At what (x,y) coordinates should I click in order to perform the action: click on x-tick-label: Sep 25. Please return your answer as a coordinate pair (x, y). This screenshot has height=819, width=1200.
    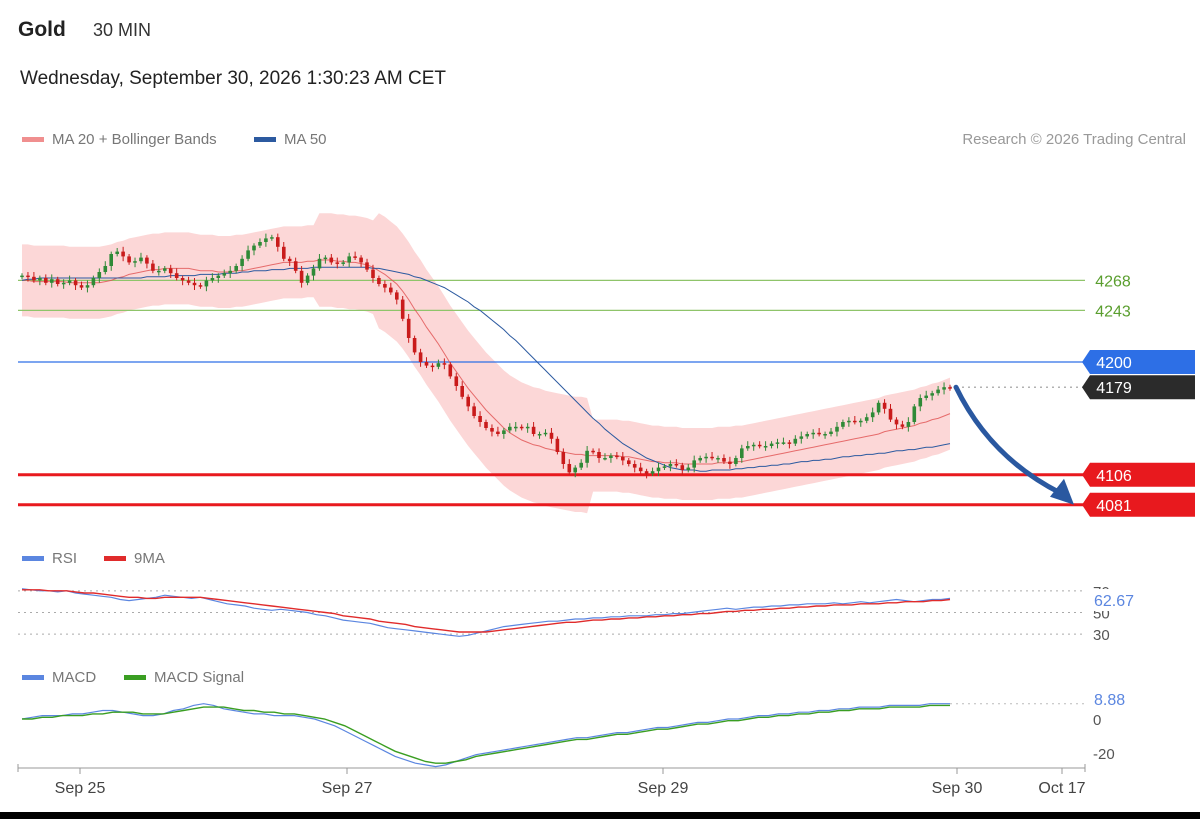
    Looking at the image, I should click on (80, 788).